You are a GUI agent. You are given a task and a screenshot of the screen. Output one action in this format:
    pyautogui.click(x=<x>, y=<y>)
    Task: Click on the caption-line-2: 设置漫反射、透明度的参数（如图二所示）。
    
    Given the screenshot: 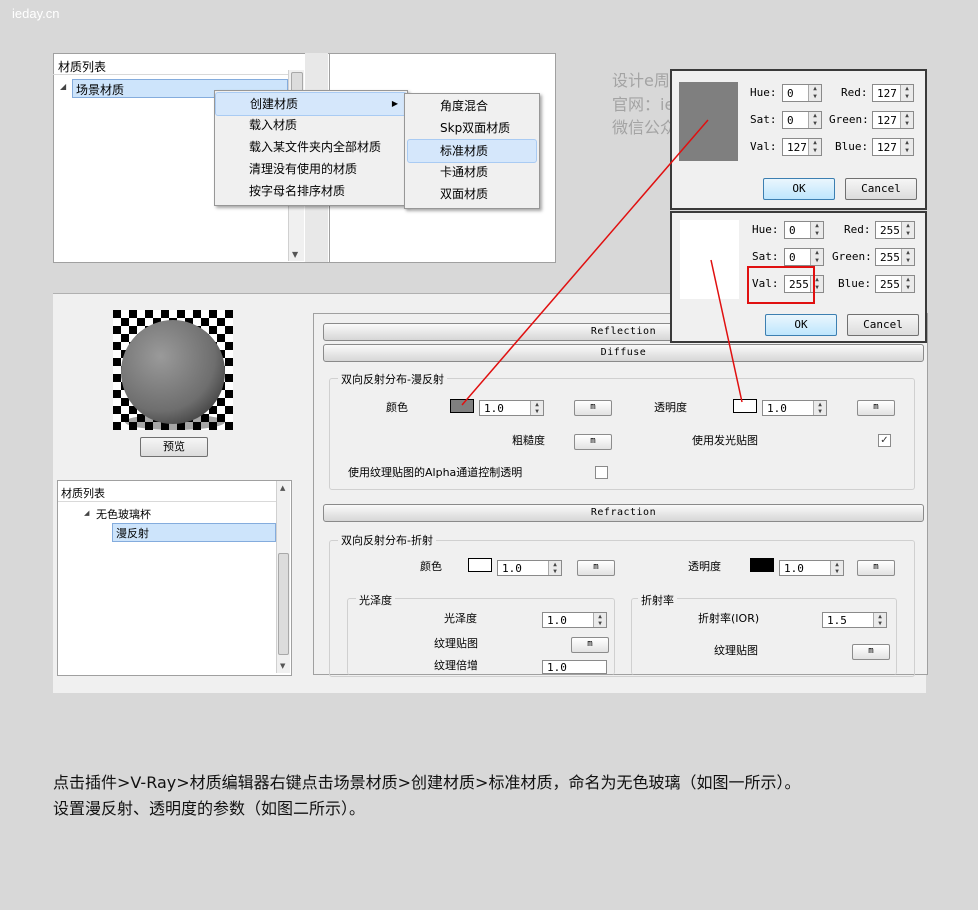 What is the action you would take?
    pyautogui.click(x=209, y=808)
    